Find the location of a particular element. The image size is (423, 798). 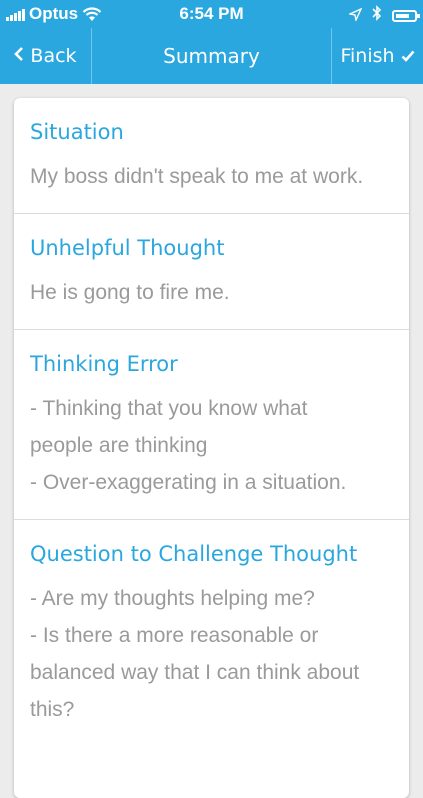

section-line: He is gong to fire me. is located at coordinates (130, 292).